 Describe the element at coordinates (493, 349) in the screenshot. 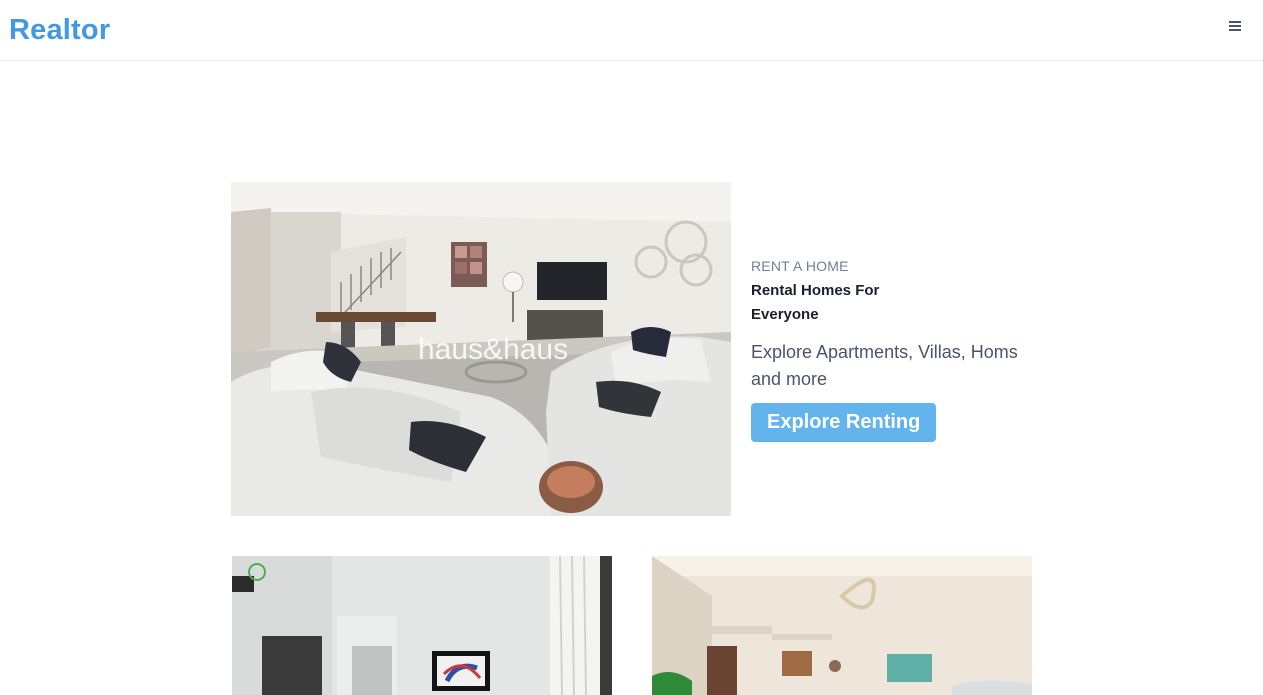

I see `svg-text: haus&haus` at that location.